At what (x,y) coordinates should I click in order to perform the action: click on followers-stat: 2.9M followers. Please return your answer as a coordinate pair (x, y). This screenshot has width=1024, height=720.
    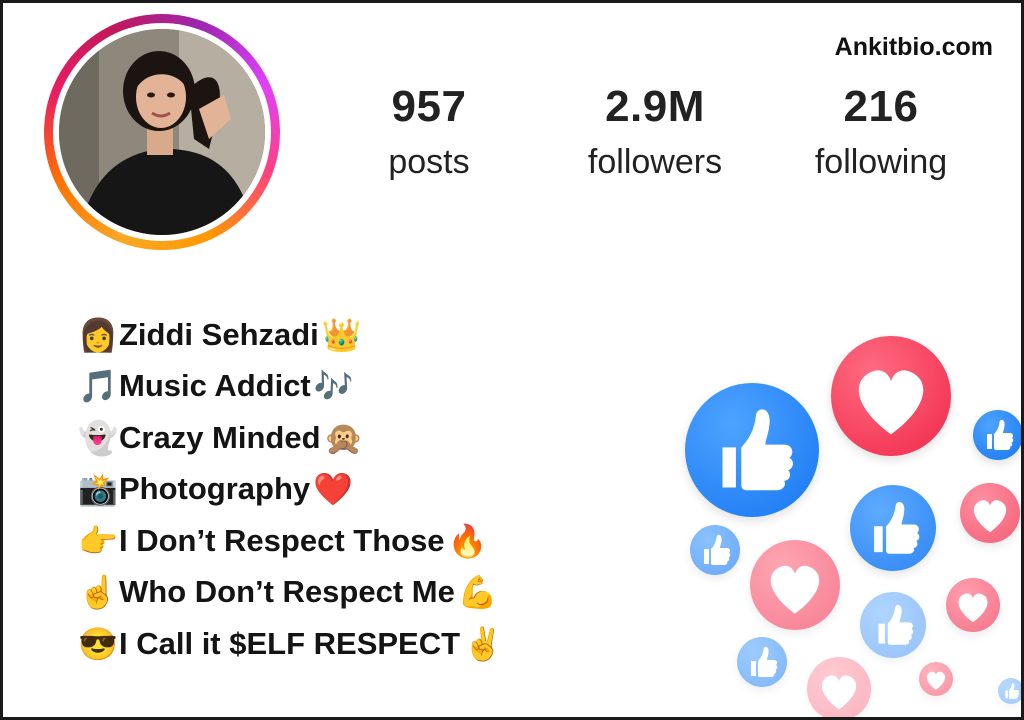
    Looking at the image, I should click on (655, 133).